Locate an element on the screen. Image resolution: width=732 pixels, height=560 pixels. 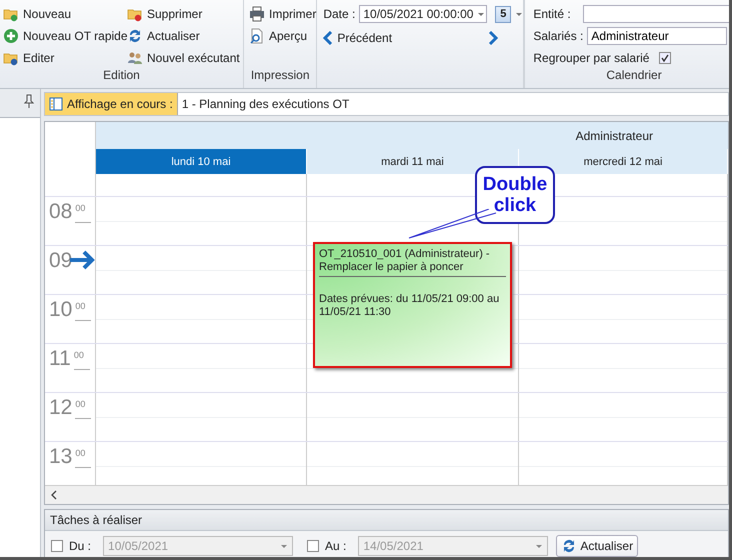
entity-field is located at coordinates (655, 14).